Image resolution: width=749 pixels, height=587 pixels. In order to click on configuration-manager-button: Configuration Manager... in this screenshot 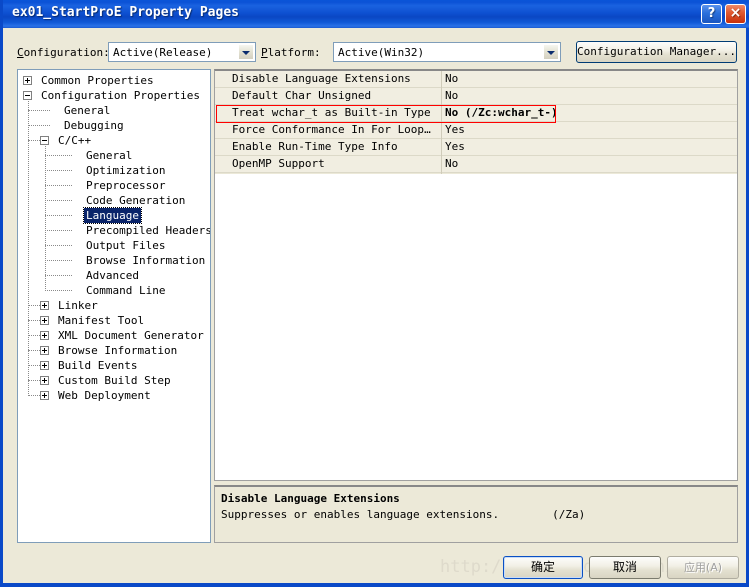, I will do `click(656, 52)`.